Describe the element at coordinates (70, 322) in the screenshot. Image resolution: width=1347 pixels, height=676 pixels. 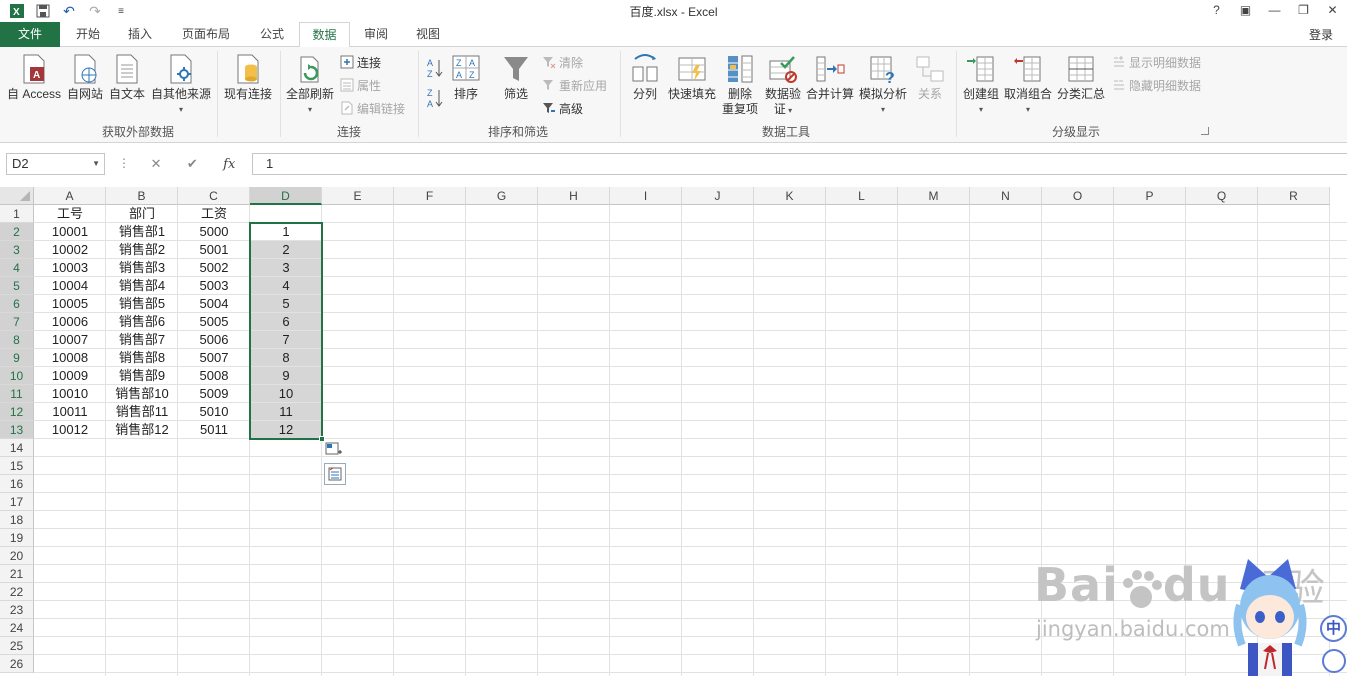
I see `data-cell: 10006` at that location.